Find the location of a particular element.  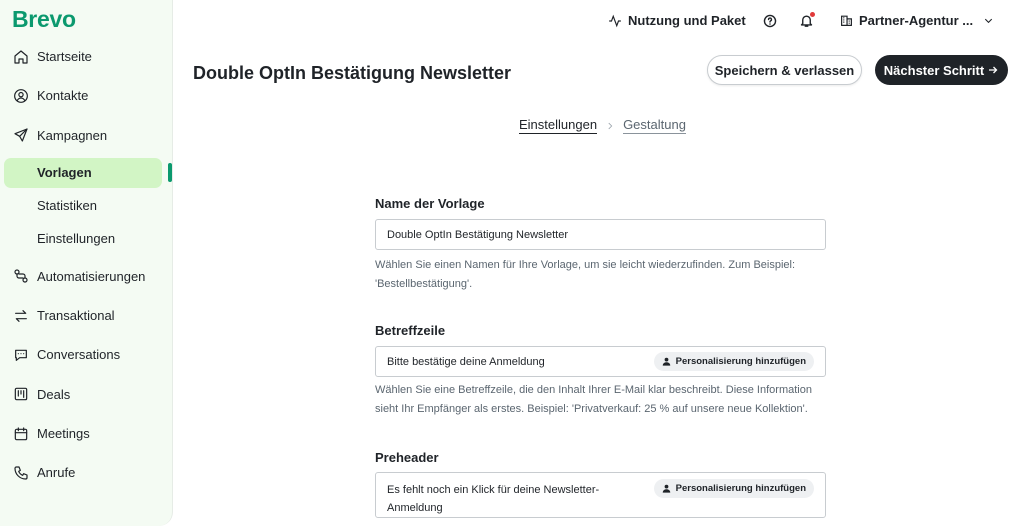

page-title: Double OptIn Bestätigung Newsletter is located at coordinates (352, 73).